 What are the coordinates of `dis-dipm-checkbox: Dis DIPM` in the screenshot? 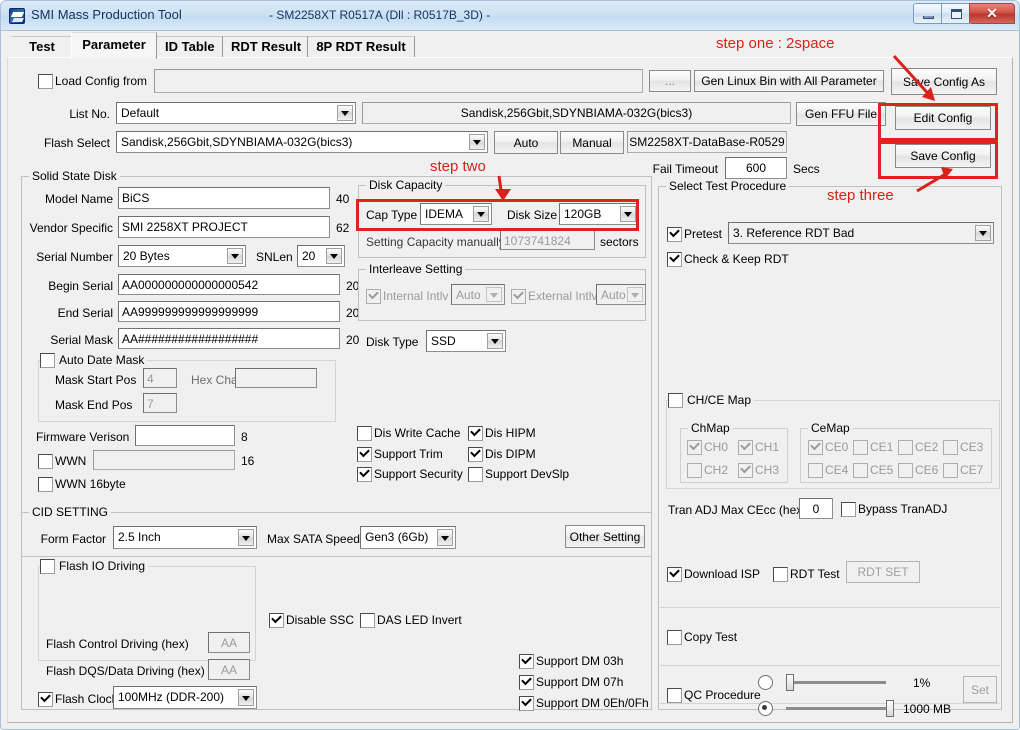 It's located at (502, 454).